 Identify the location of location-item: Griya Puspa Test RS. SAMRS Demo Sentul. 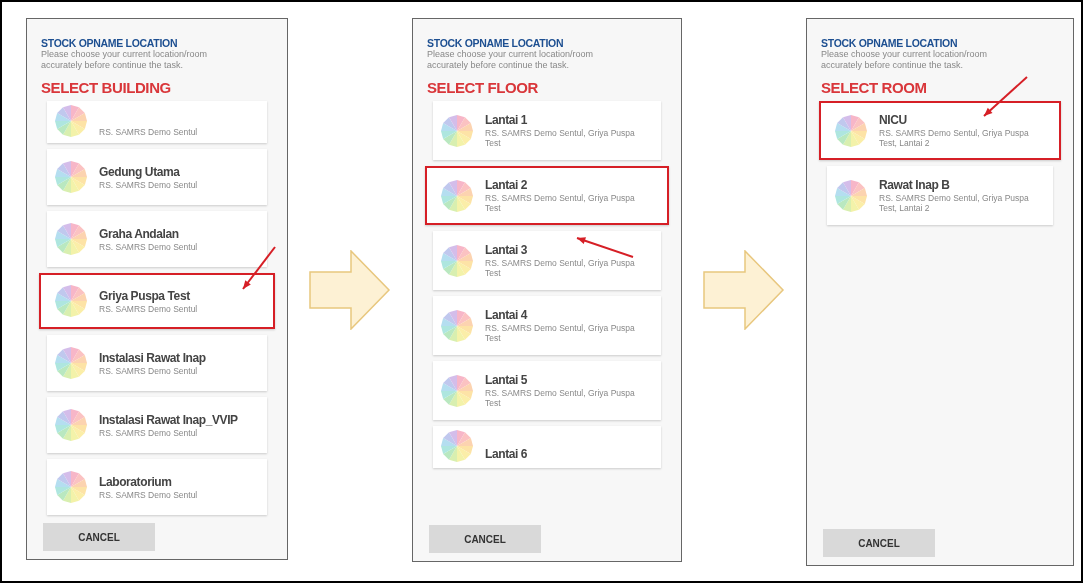
(157, 301).